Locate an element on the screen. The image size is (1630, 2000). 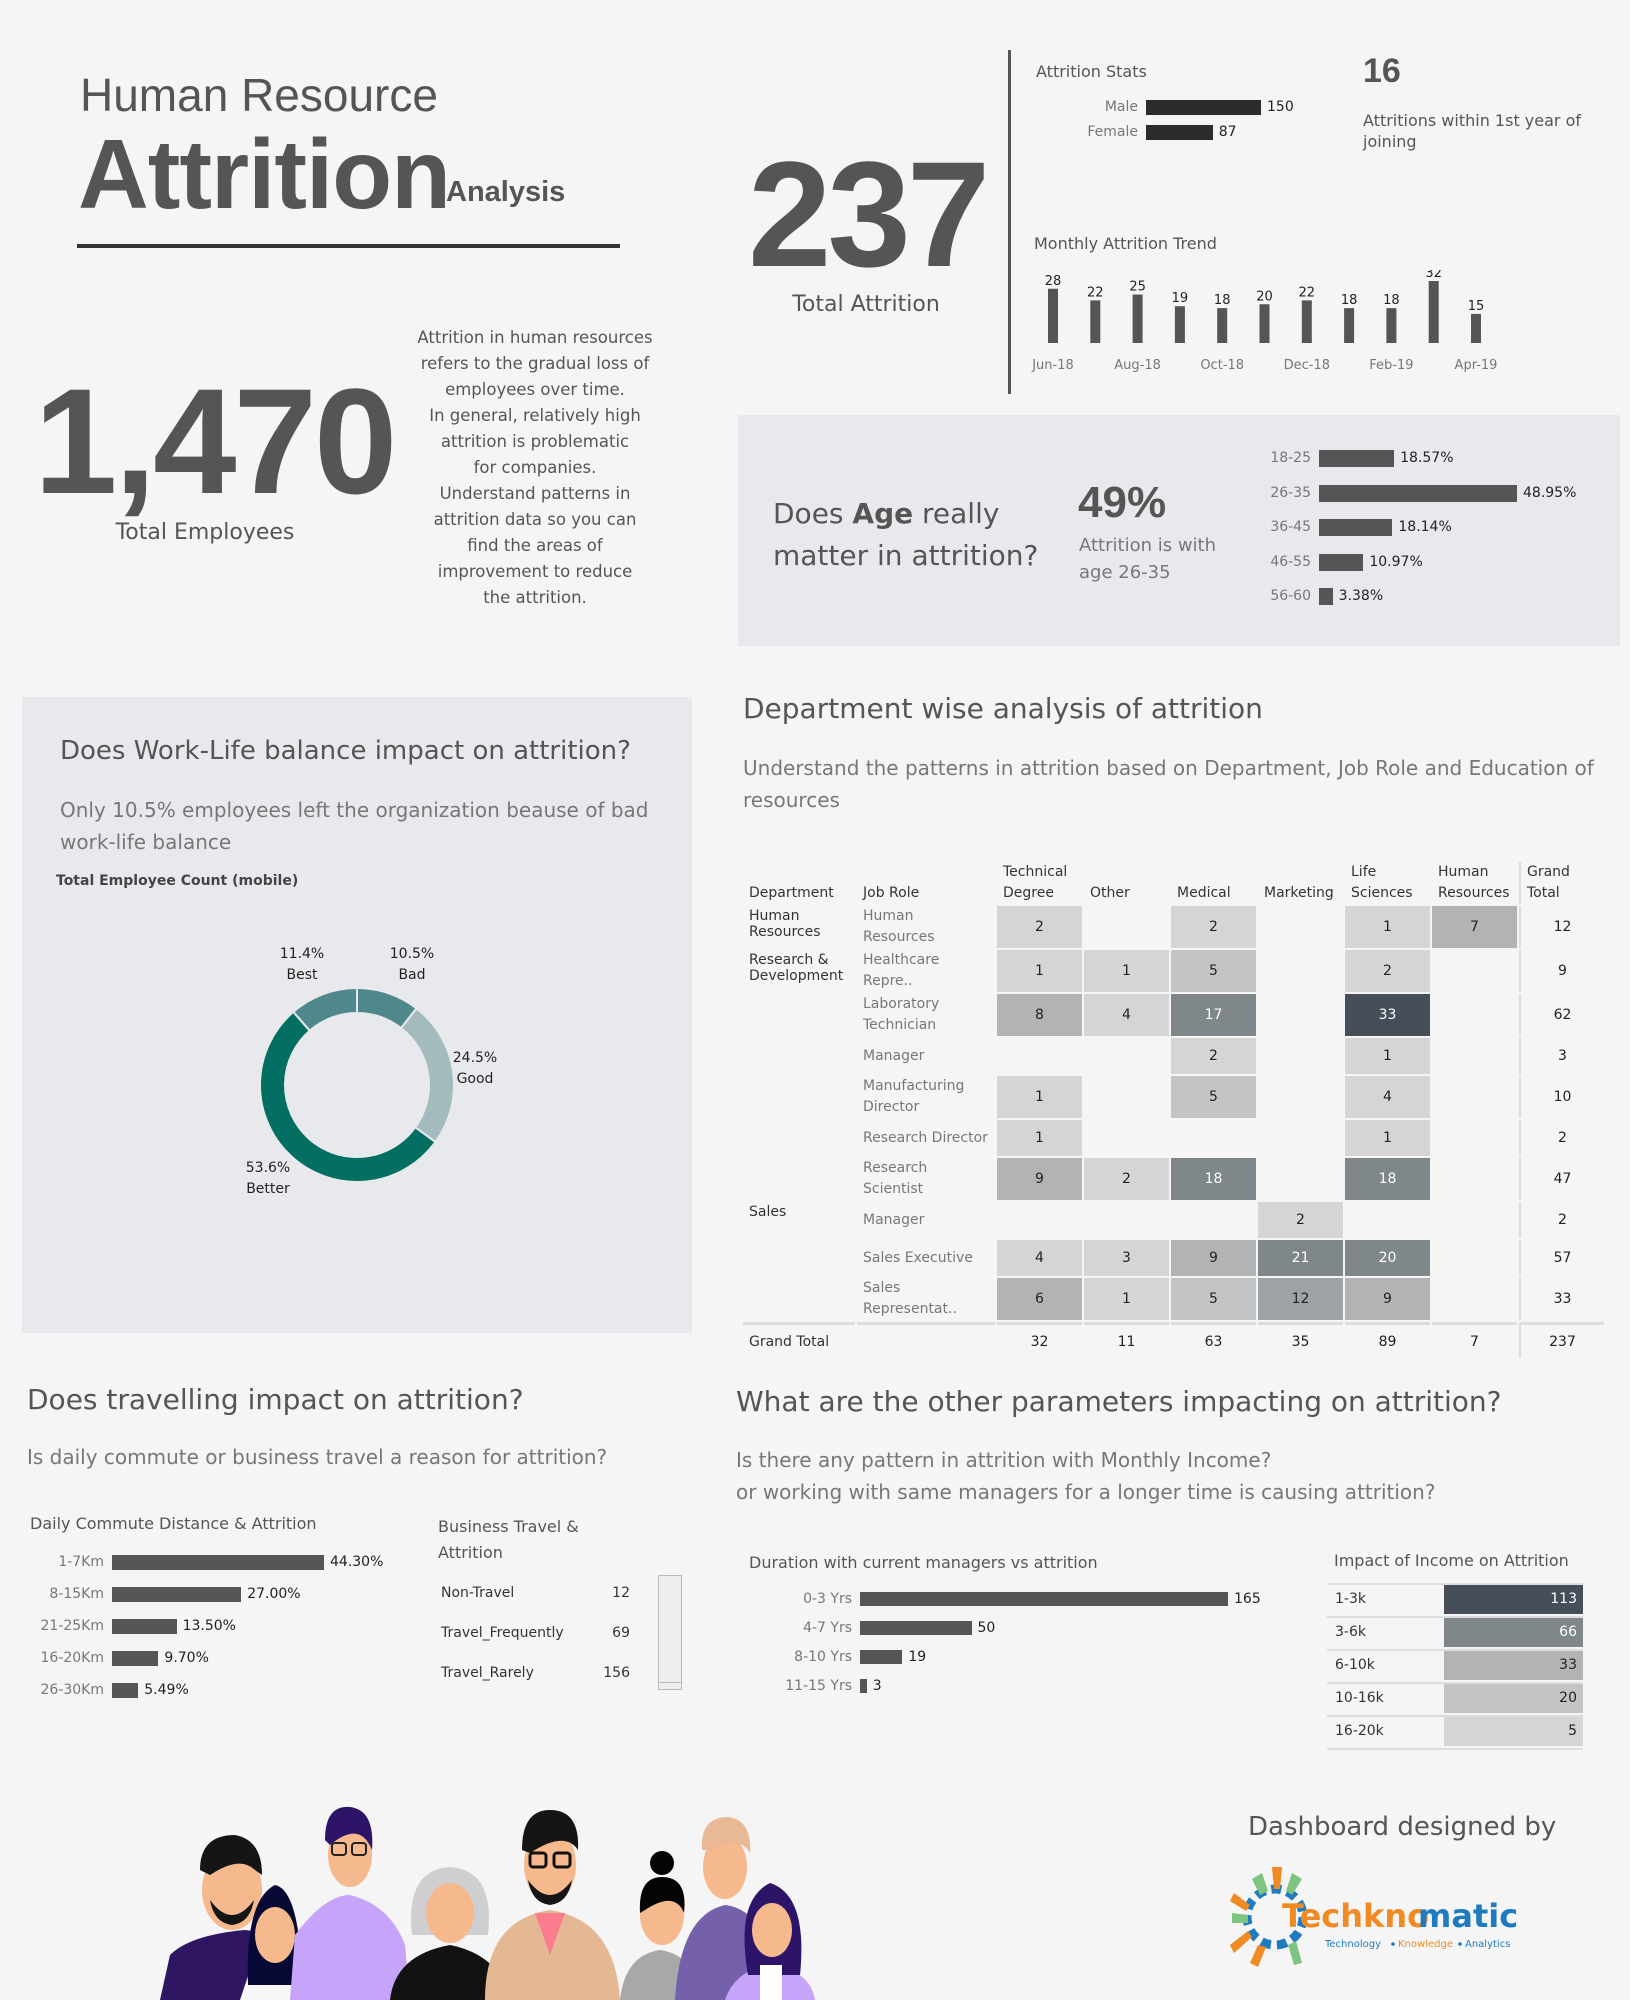
age-category-label: 26-35 is located at coordinates (1290, 492).